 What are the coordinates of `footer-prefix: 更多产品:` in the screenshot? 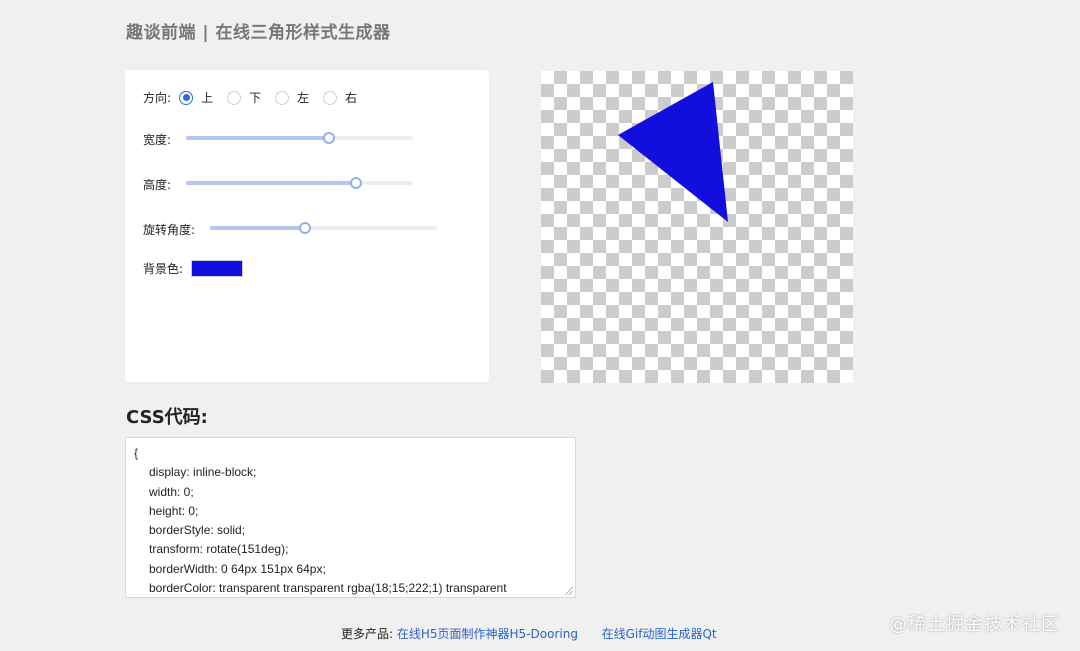 It's located at (367, 634).